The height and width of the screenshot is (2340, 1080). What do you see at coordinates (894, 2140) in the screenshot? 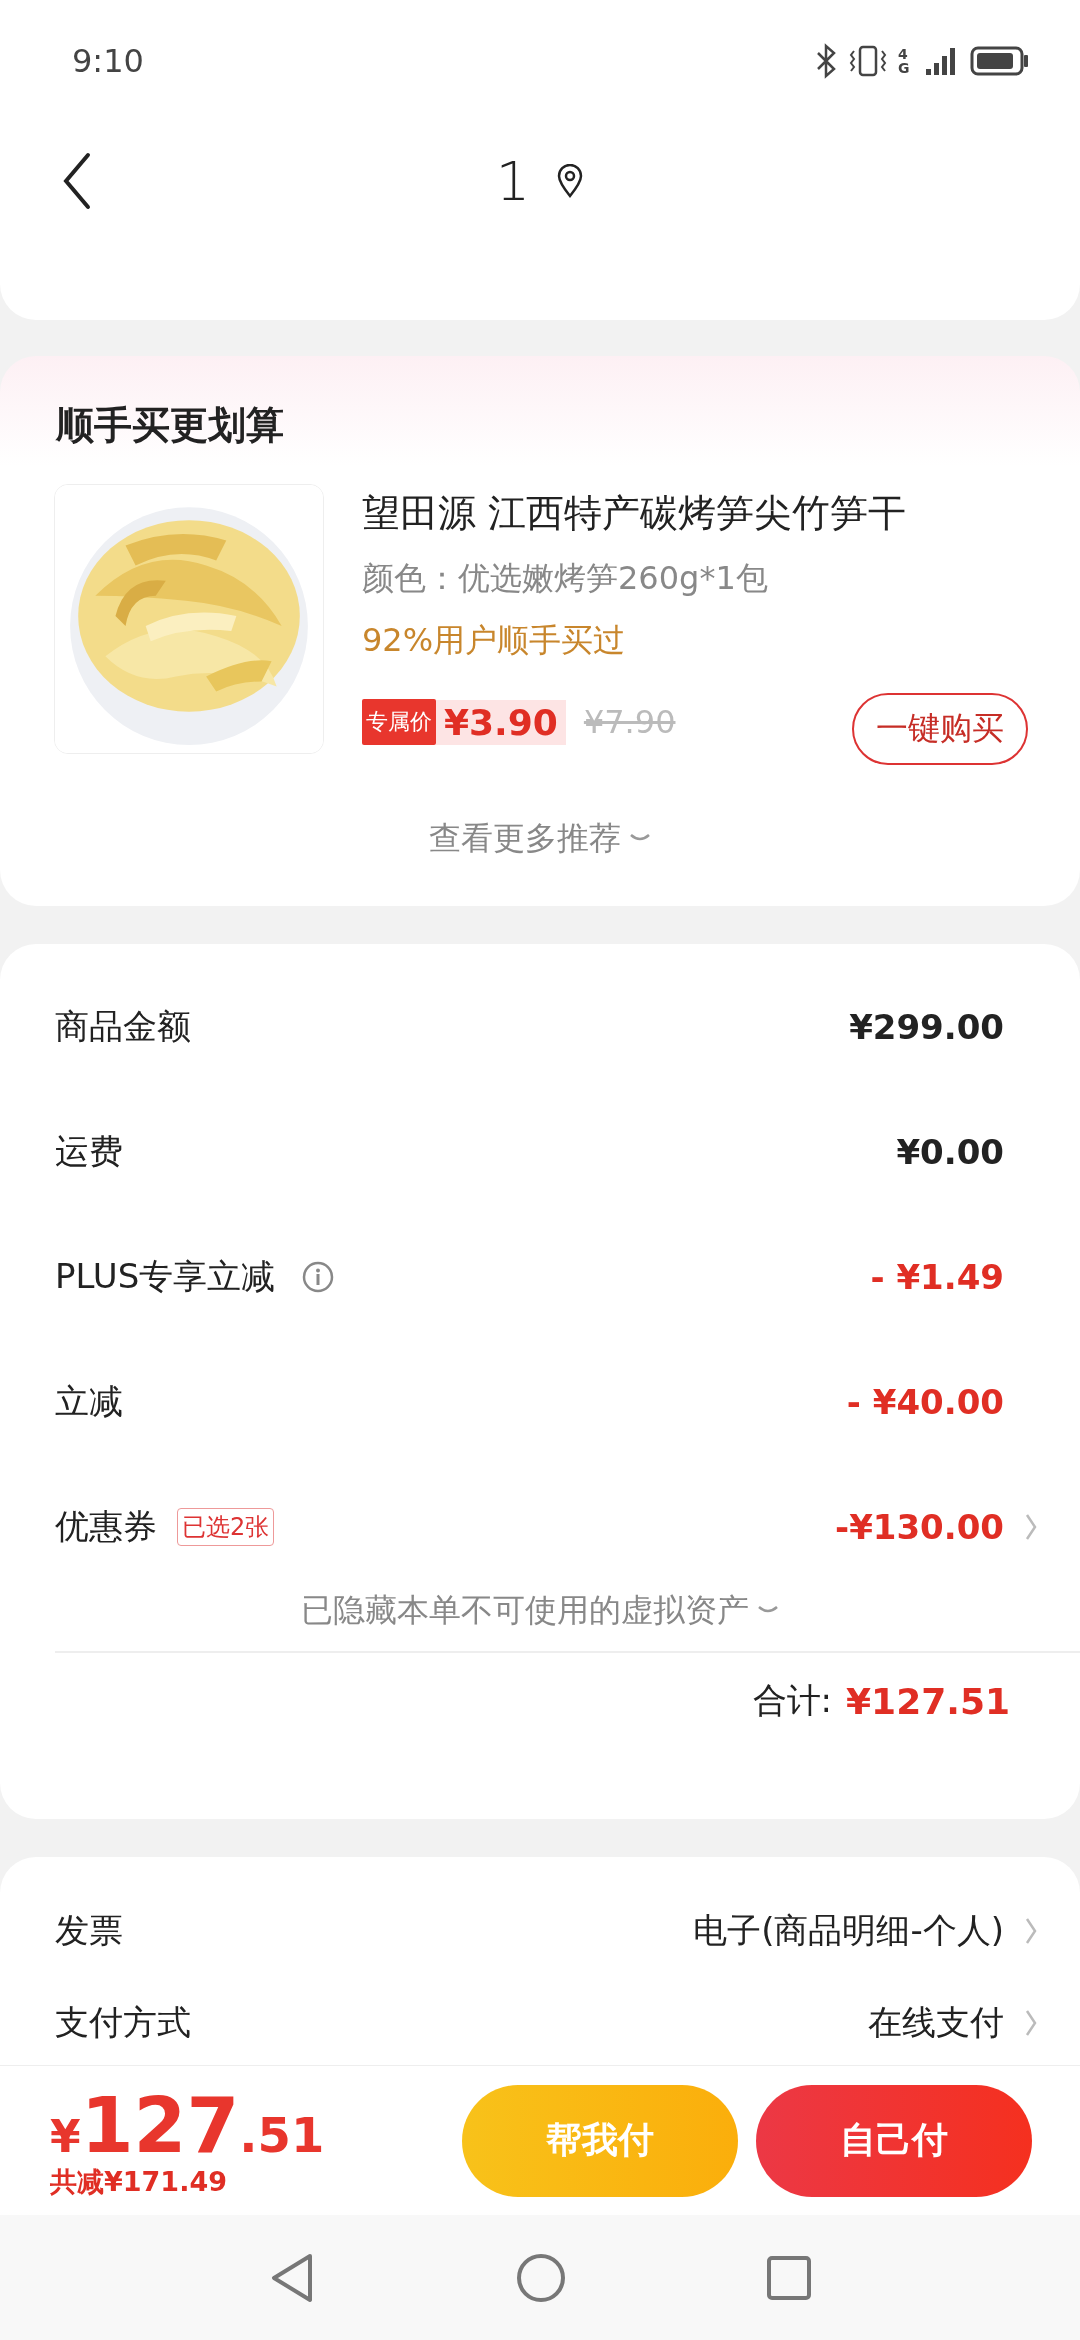
I see `pay-button: 自己付` at bounding box center [894, 2140].